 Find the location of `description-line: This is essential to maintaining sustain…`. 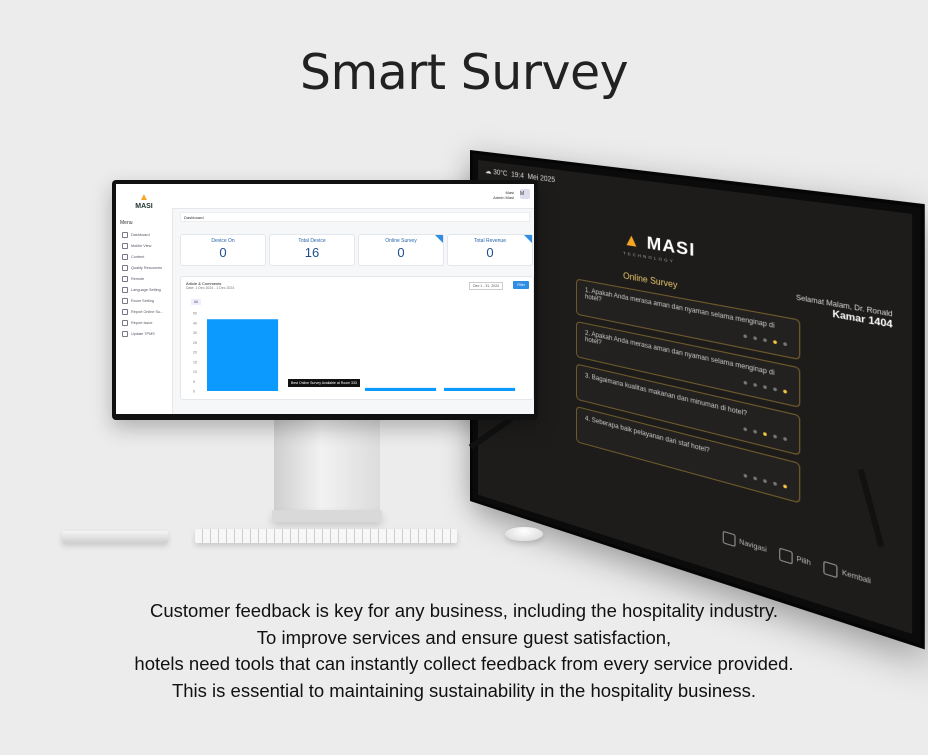

description-line: This is essential to maintaining sustain… is located at coordinates (464, 690).